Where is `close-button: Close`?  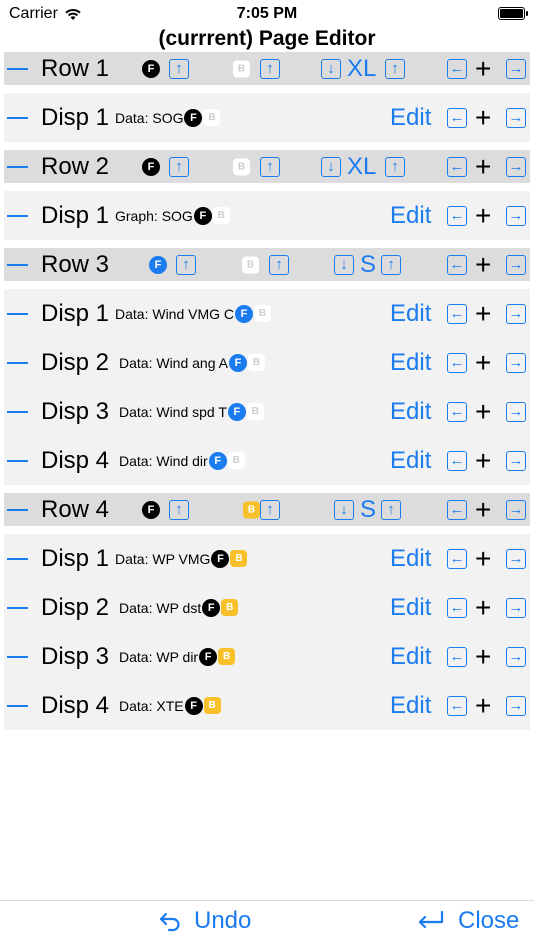
close-button: Close is located at coordinates (467, 921).